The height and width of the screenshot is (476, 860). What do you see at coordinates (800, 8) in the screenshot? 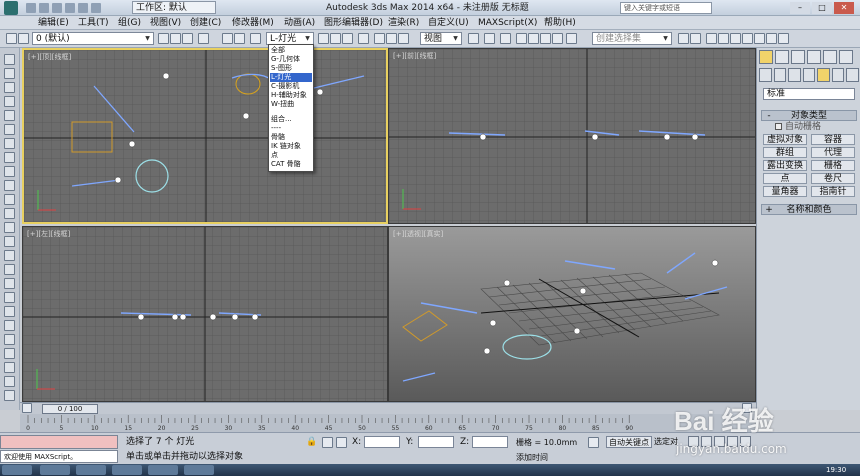
I see `minimize-button: –` at bounding box center [800, 8].